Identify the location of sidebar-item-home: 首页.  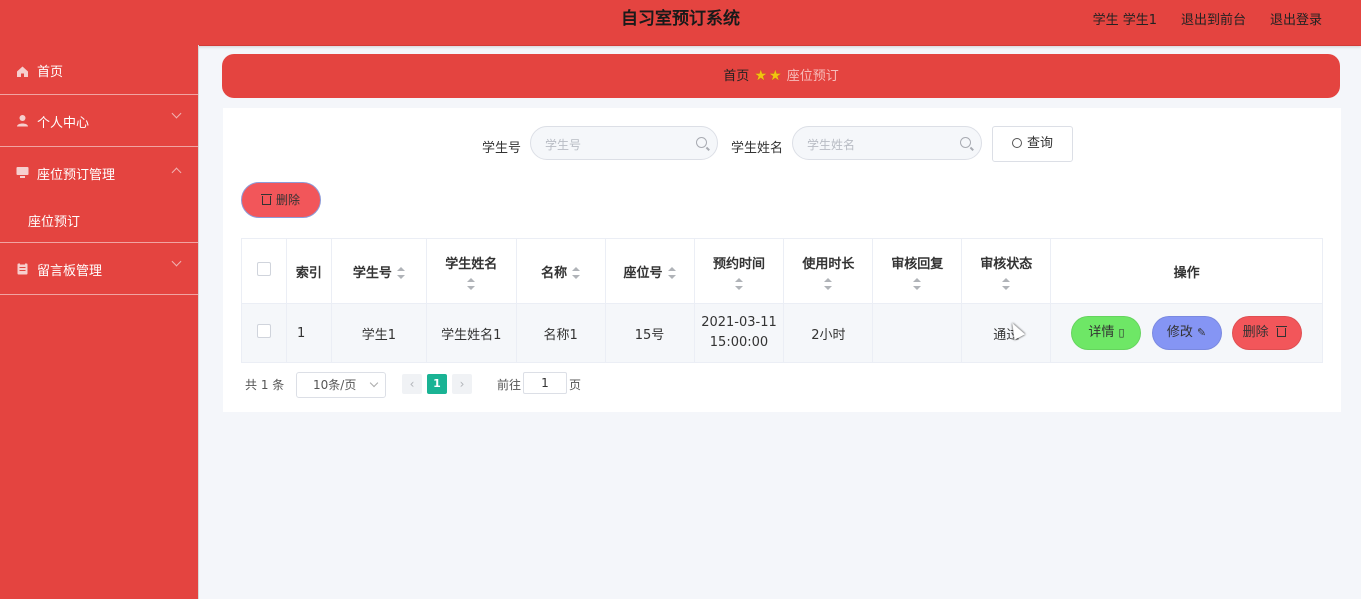
(99, 70).